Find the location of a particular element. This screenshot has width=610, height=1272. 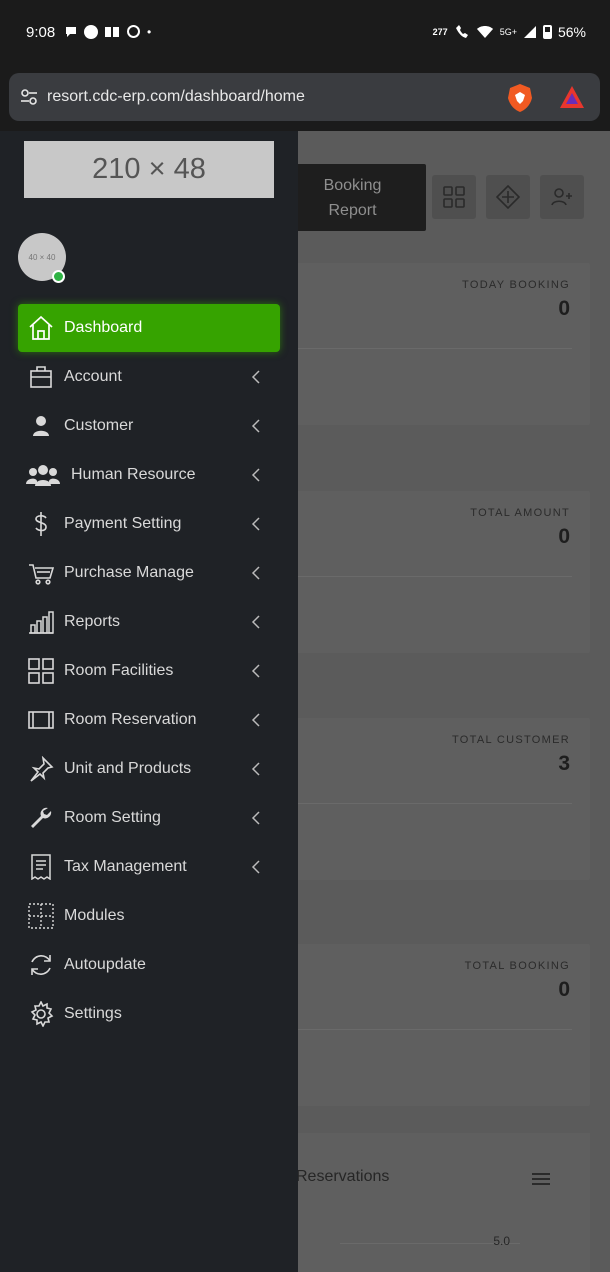

sidebar-item-payment-setting: Payment Setting is located at coordinates (149, 524).